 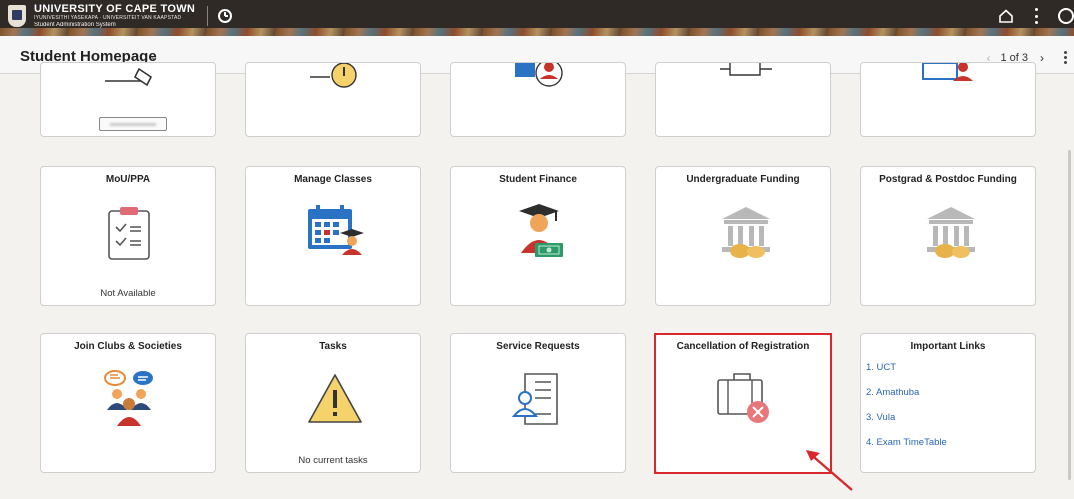 What do you see at coordinates (947, 72) in the screenshot?
I see `card-user-icon` at bounding box center [947, 72].